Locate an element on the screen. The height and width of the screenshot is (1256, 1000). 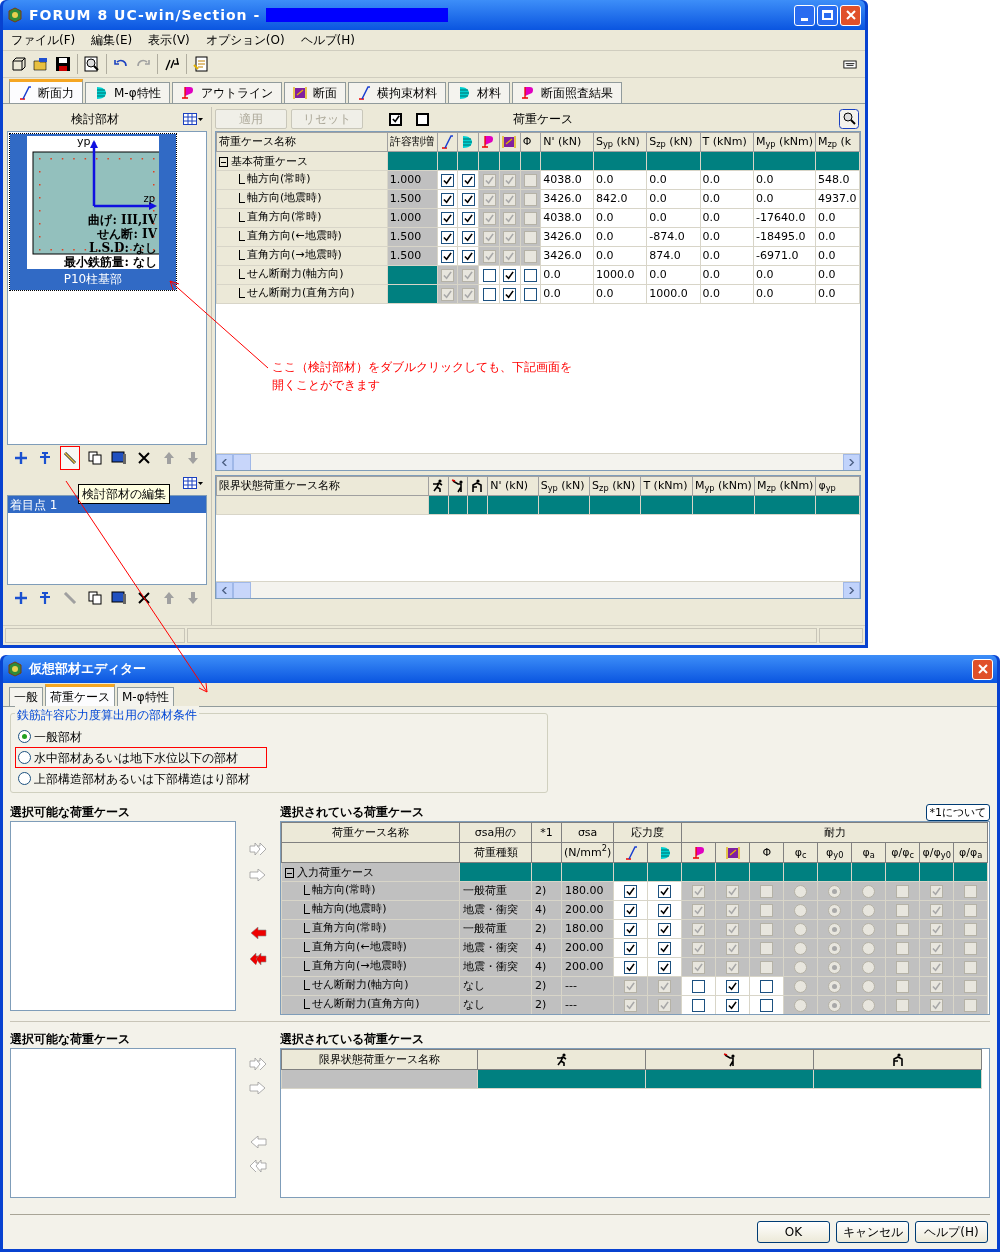
tab: 断面 is located at coordinates (314, 92).